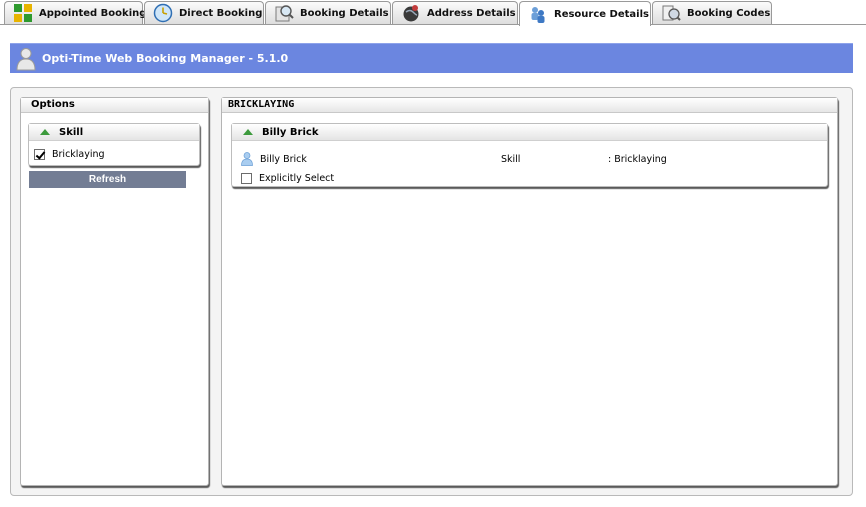  Describe the element at coordinates (729, 13) in the screenshot. I see `tab-label: Booking Codes` at that location.